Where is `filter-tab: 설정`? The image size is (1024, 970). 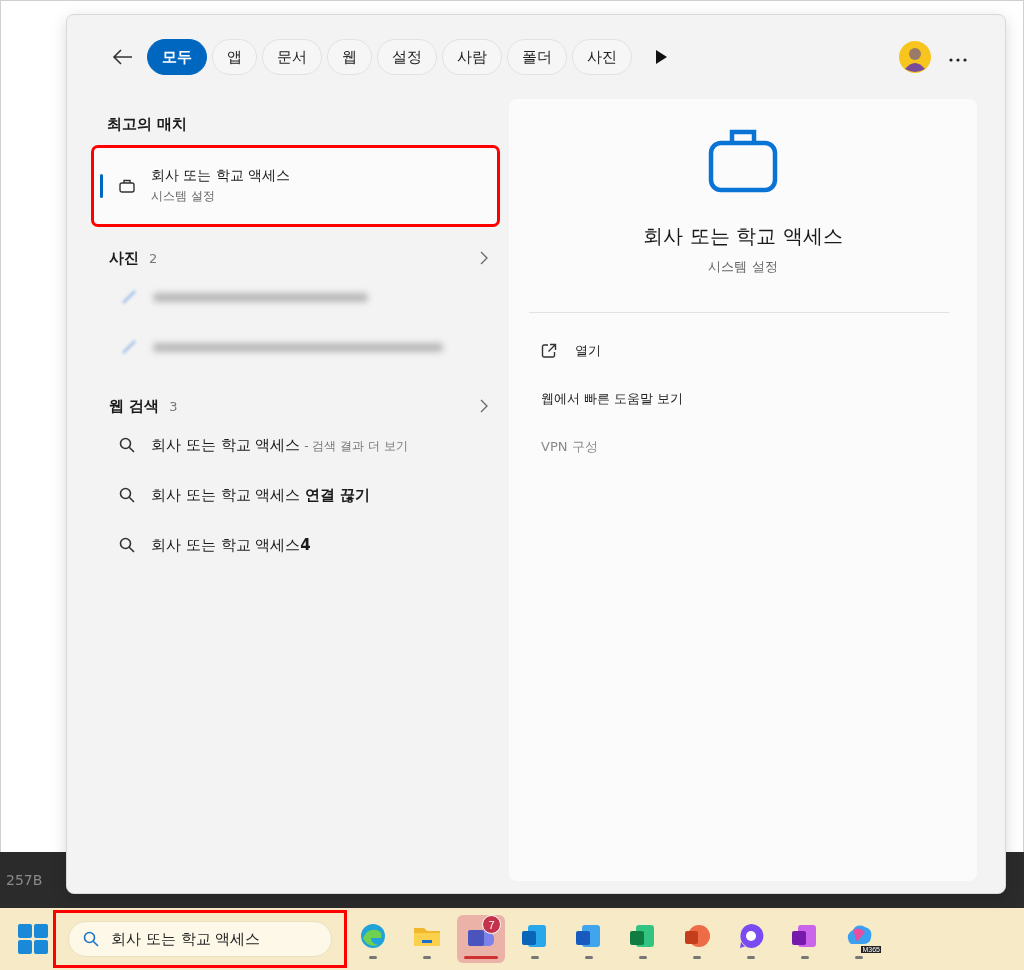 filter-tab: 설정 is located at coordinates (407, 57).